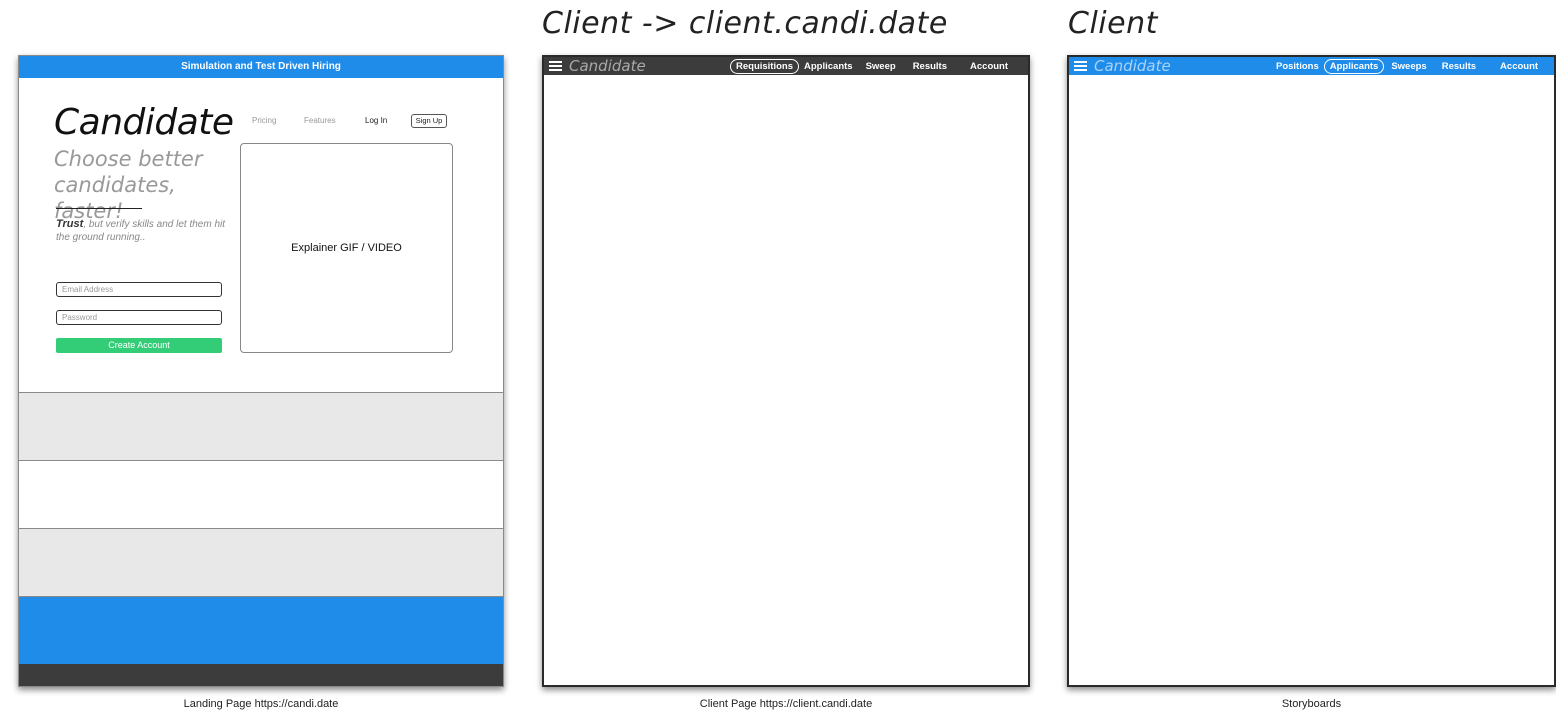 This screenshot has height=711, width=1556. Describe the element at coordinates (989, 66) in the screenshot. I see `client-nav-account: Account` at that location.